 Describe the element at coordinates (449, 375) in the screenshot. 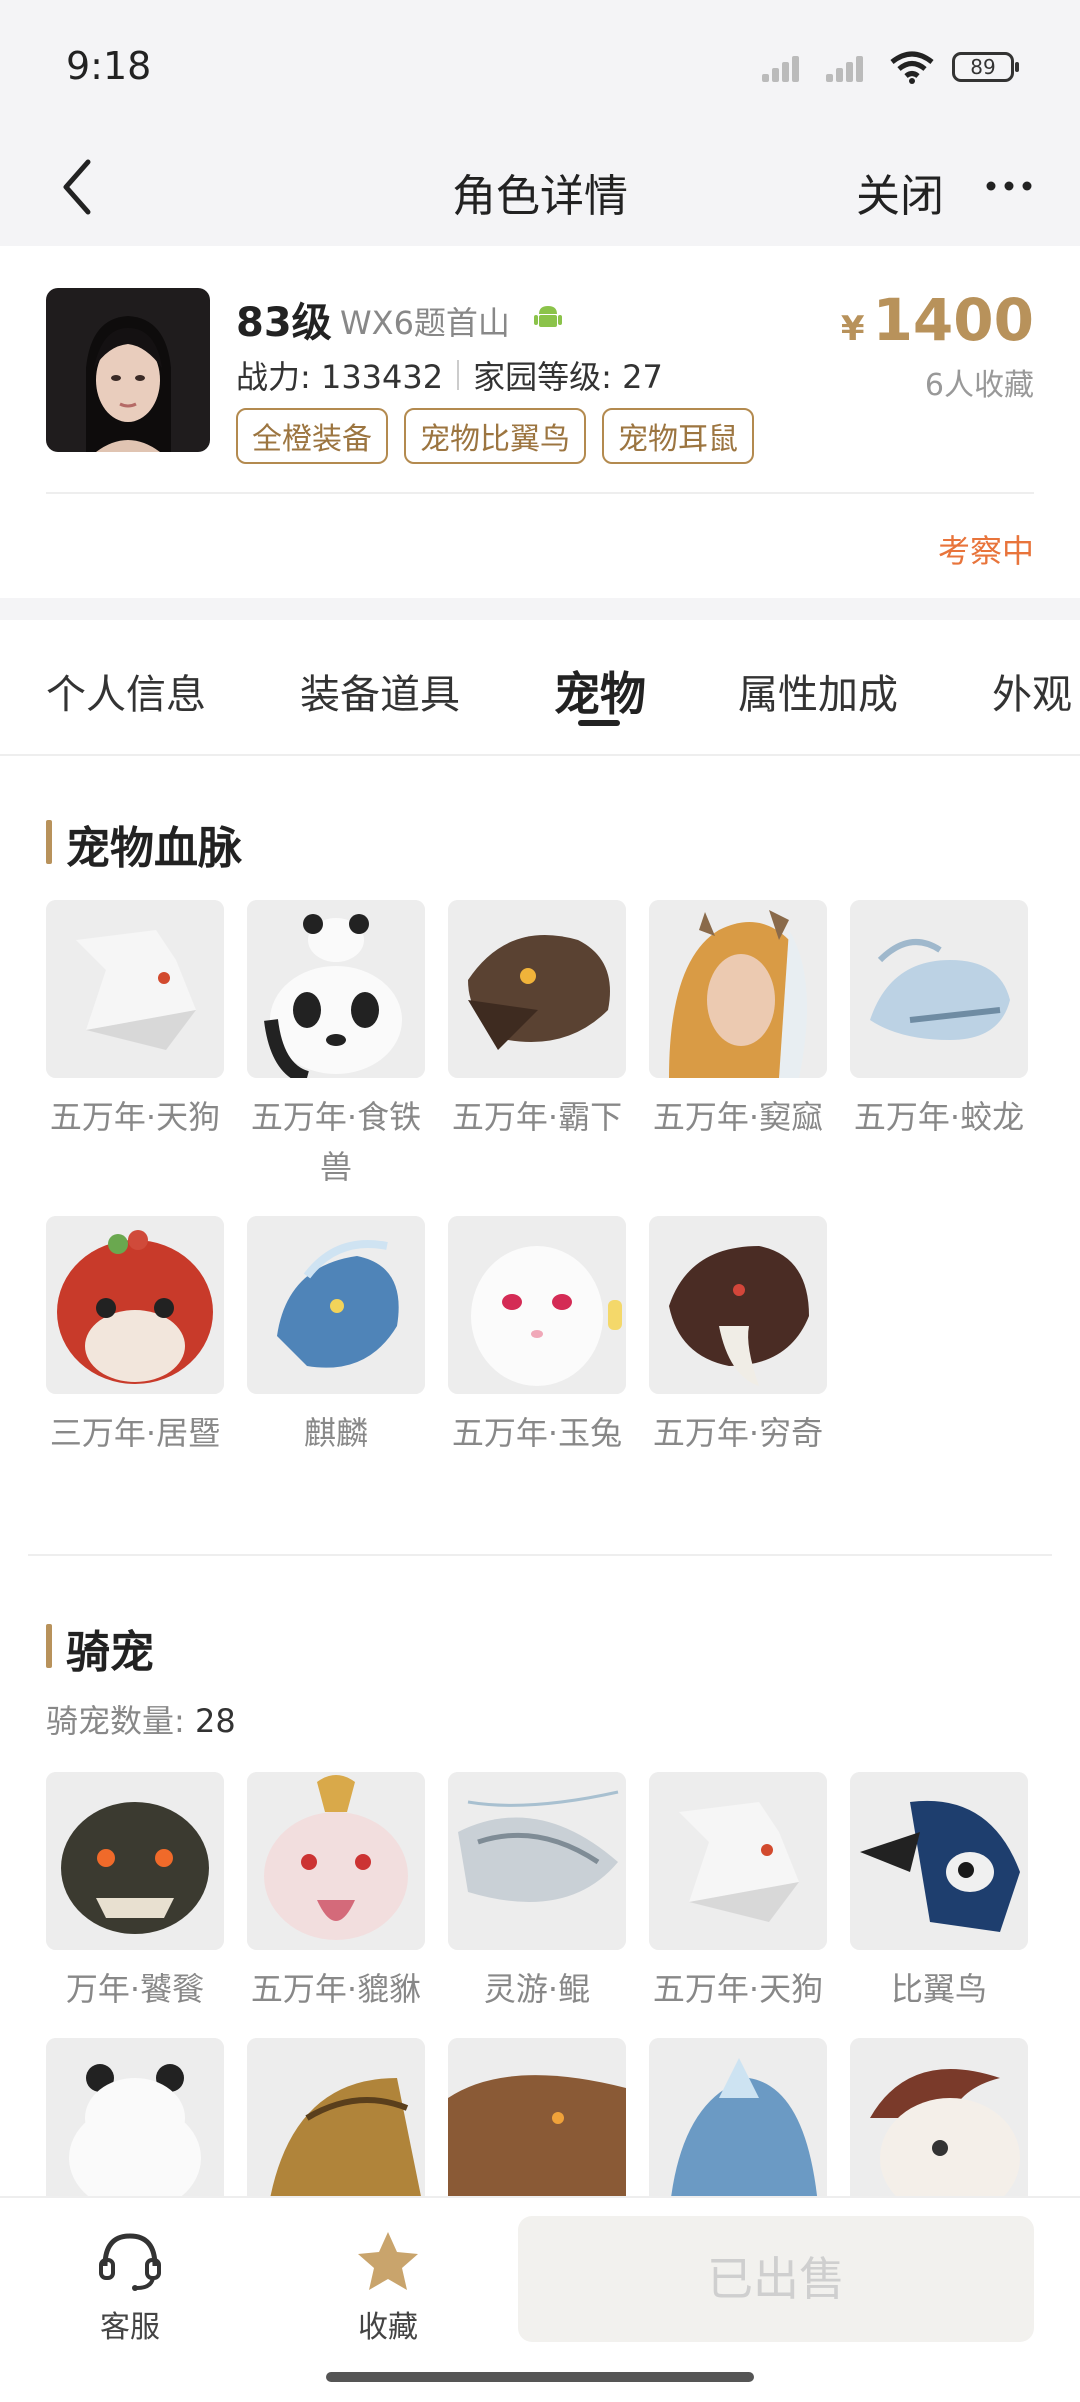

I see `character-stats: 战力: 133432 家园等级: 27` at that location.